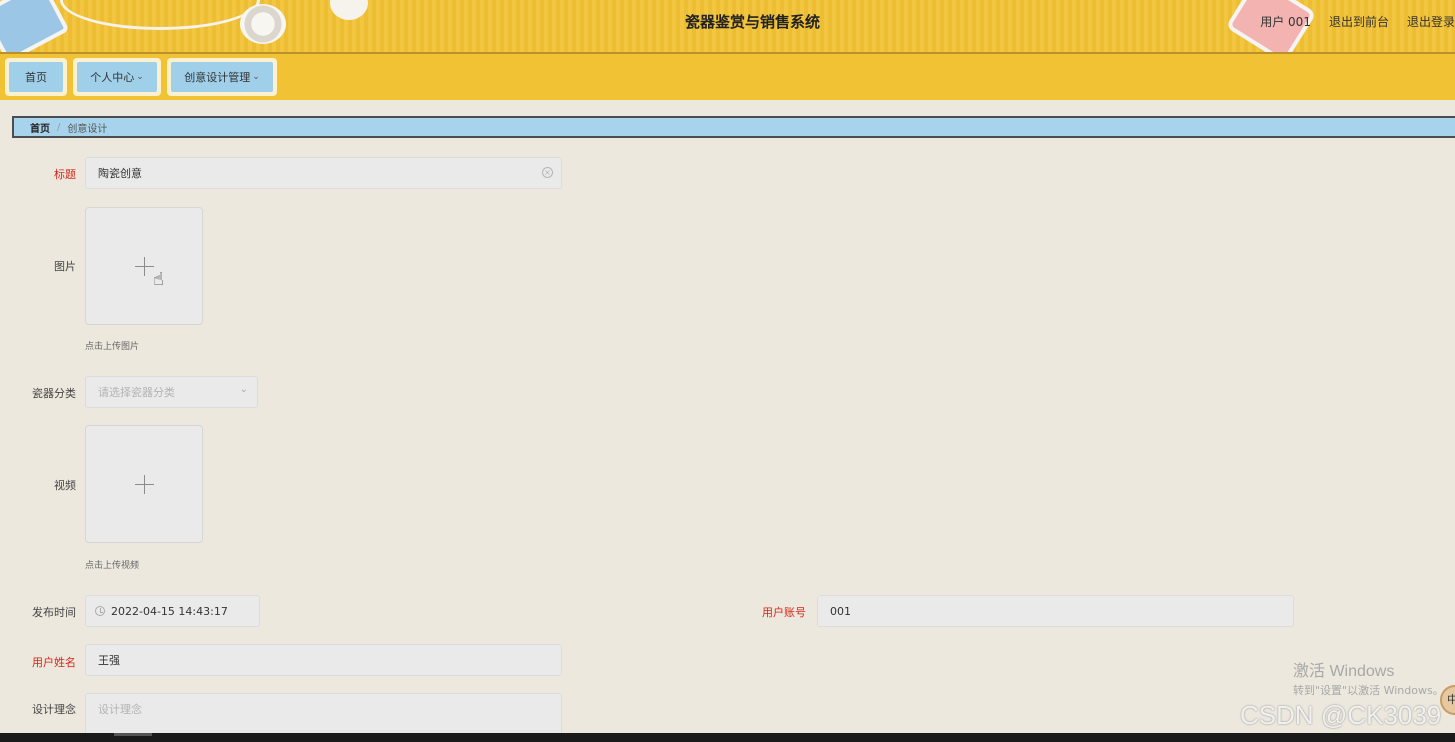  I want to click on user-name-label: 用户姓名, so click(54, 662).